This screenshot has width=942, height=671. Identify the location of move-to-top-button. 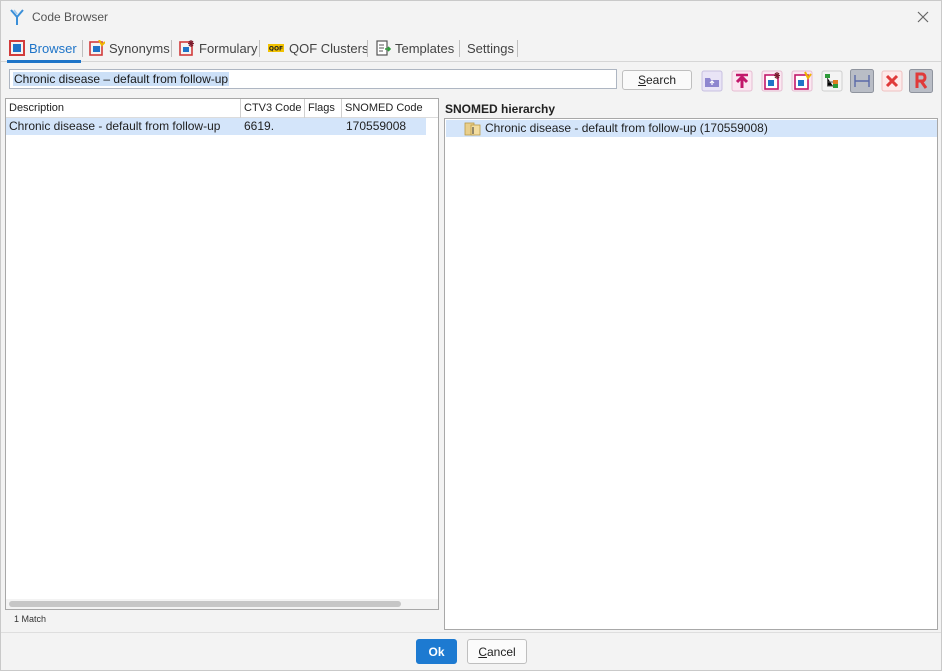
(742, 81).